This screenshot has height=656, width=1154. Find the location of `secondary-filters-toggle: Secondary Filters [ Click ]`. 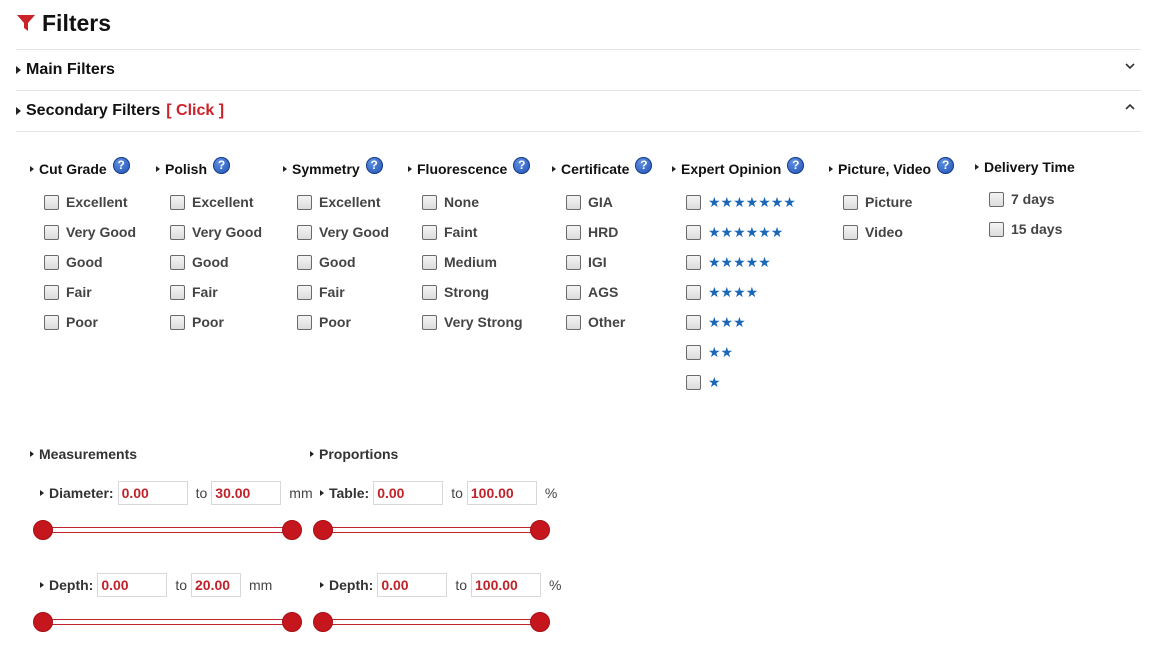

secondary-filters-toggle: Secondary Filters [ Click ] is located at coordinates (578, 110).